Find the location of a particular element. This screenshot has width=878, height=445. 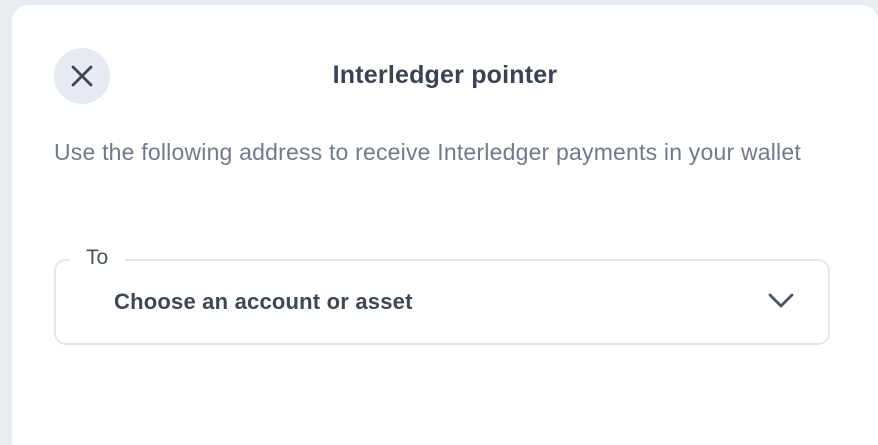

chevron-down-icon is located at coordinates (781, 301).